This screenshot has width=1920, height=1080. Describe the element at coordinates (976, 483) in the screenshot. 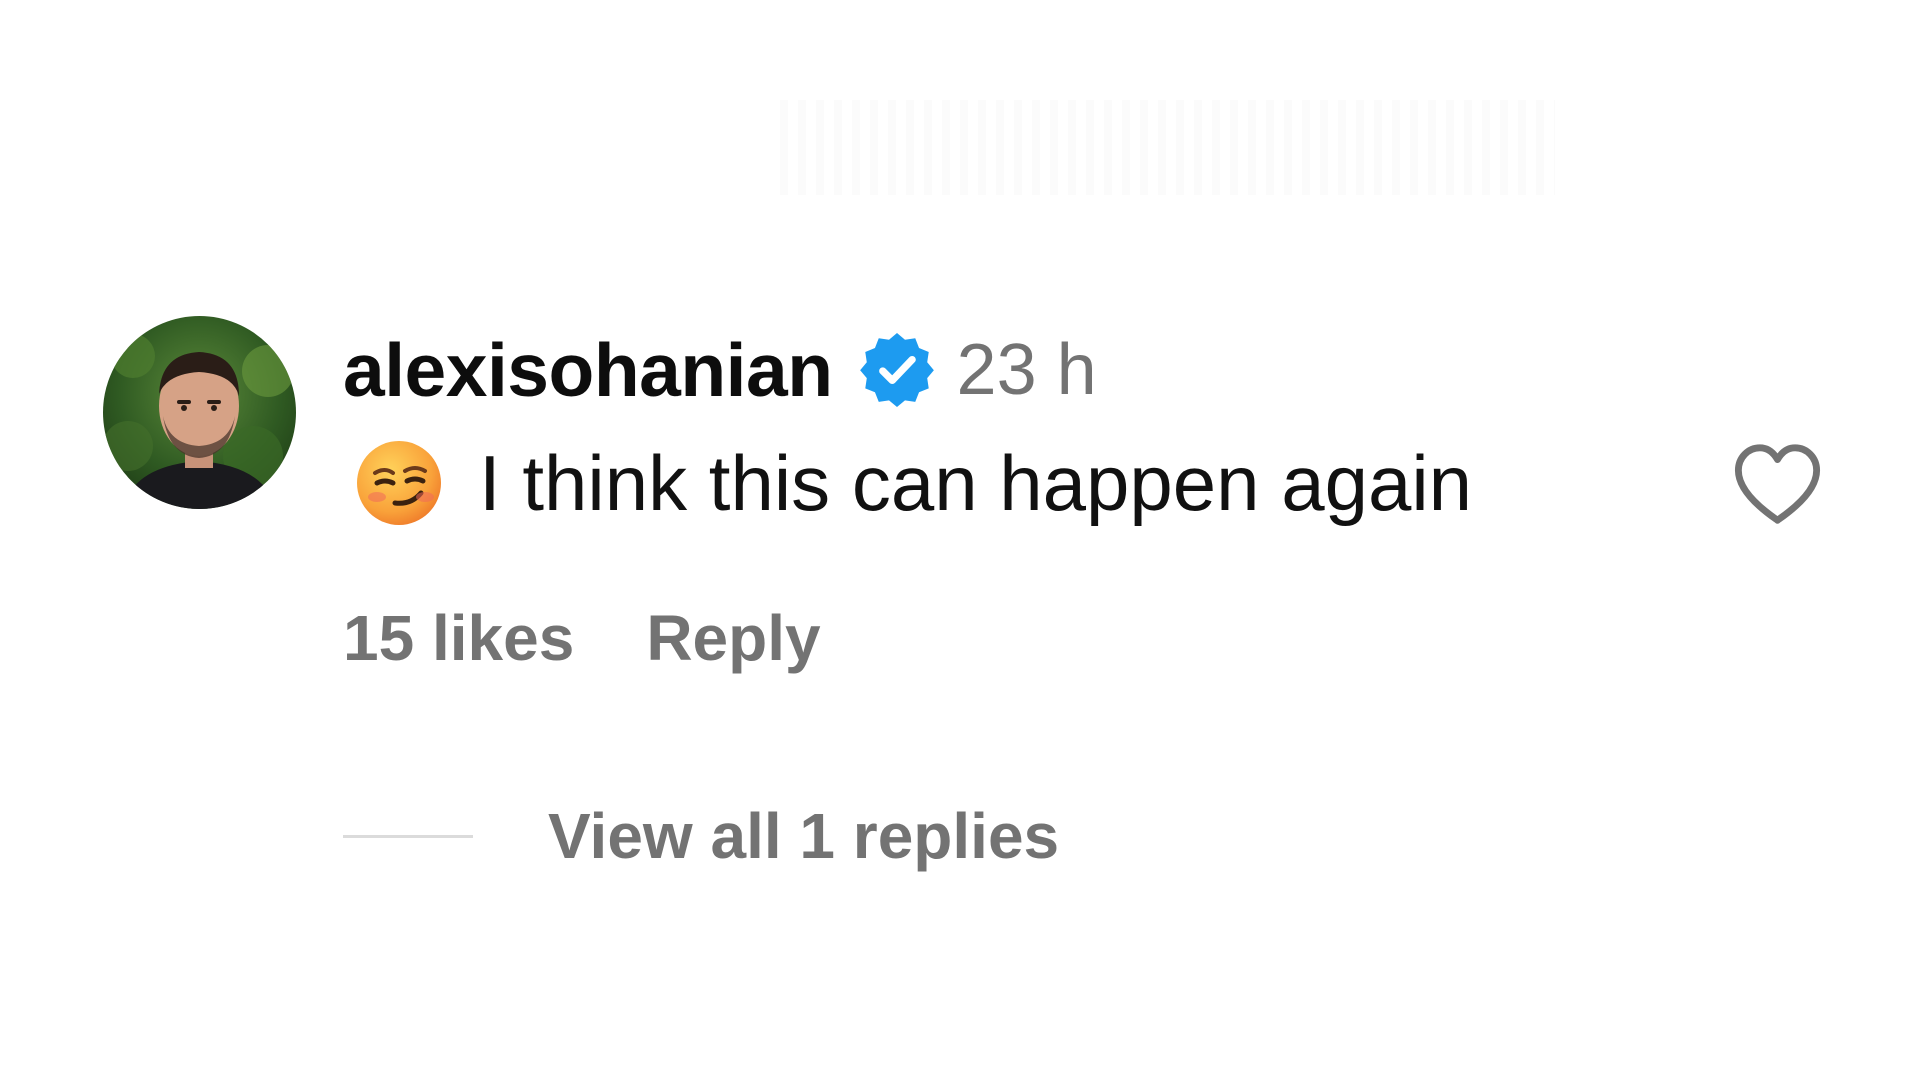

I see `comment-text: I think this can happen again` at that location.